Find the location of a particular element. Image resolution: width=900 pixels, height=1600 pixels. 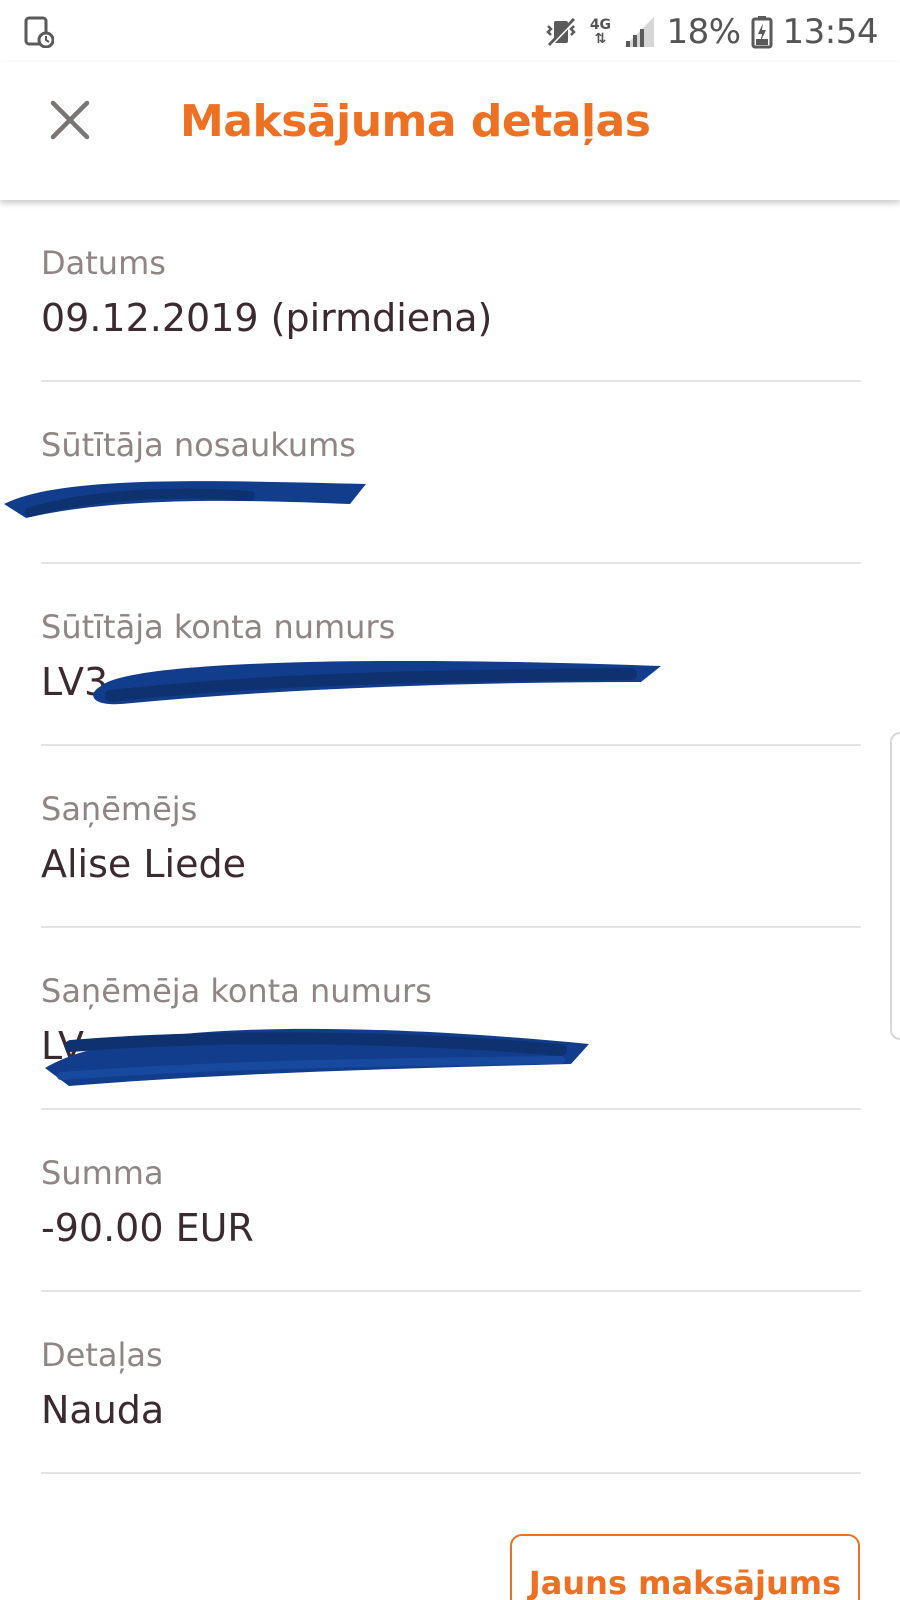

field-details: Detaļas Nauda is located at coordinates (451, 1383).